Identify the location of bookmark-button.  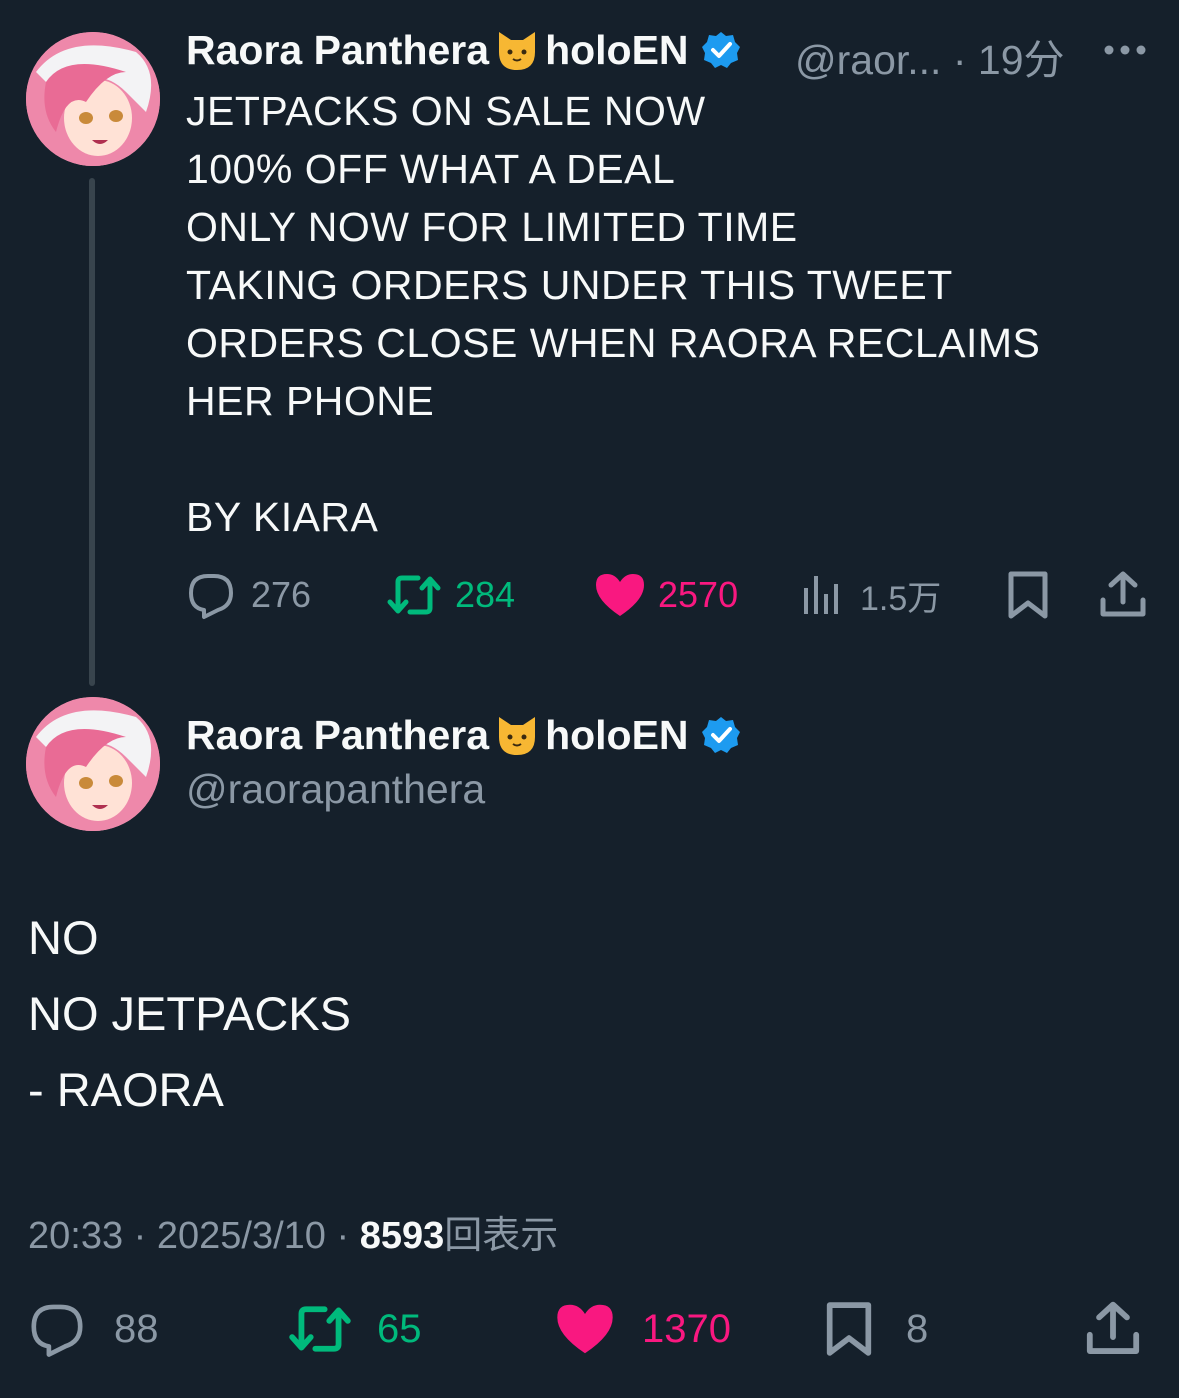
(1028, 597).